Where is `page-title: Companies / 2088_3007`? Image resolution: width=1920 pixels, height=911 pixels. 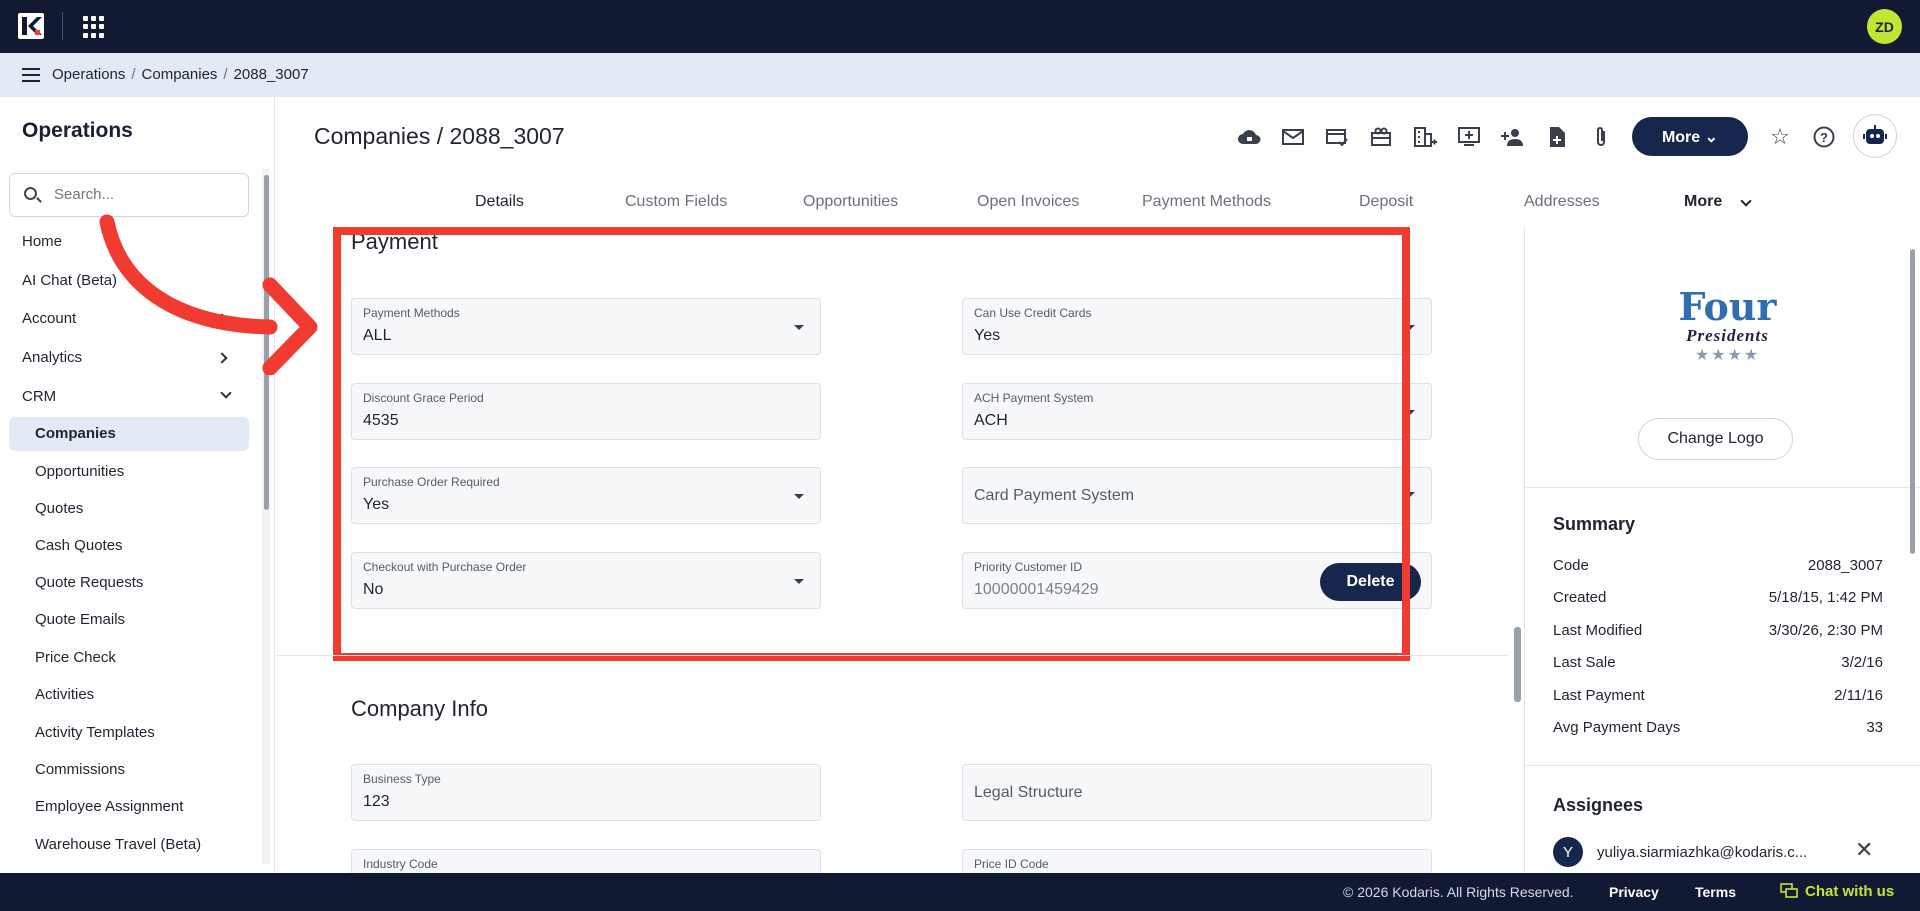
page-title: Companies / 2088_3007 is located at coordinates (439, 136).